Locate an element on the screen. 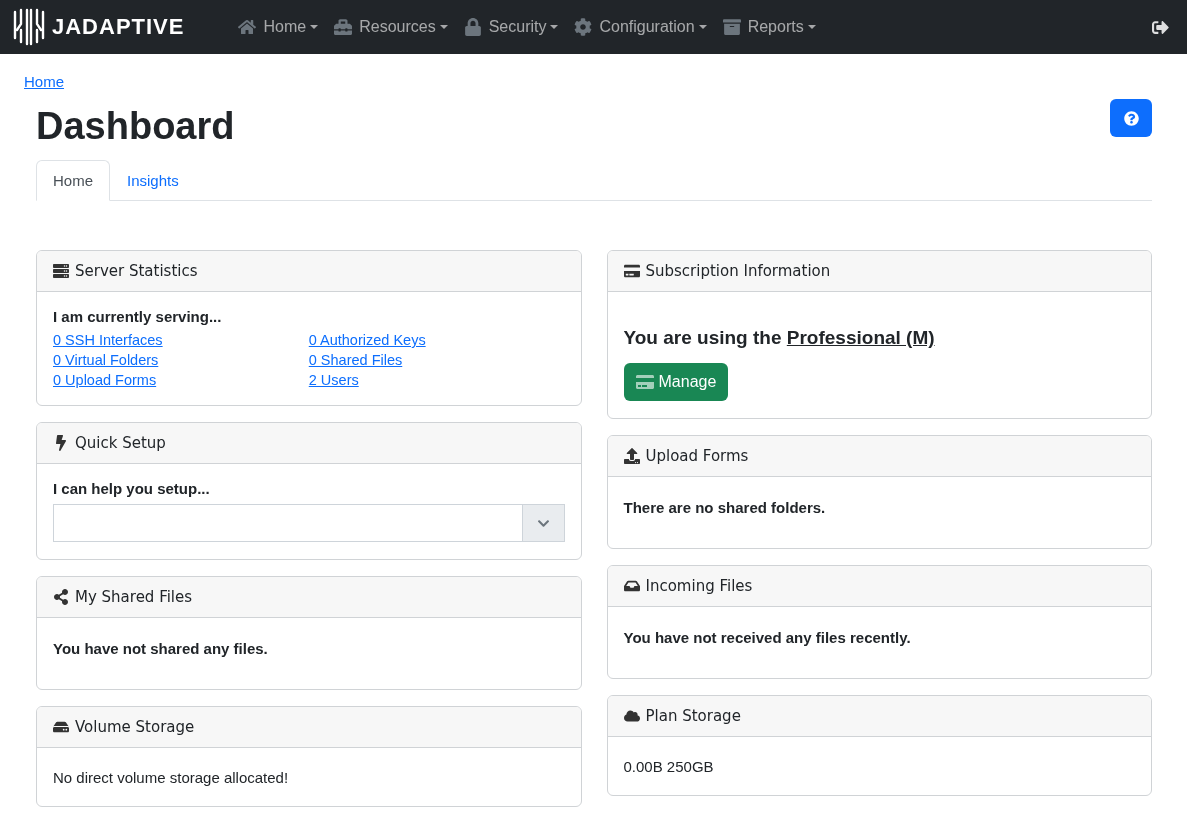  lightning-icon is located at coordinates (61, 443).